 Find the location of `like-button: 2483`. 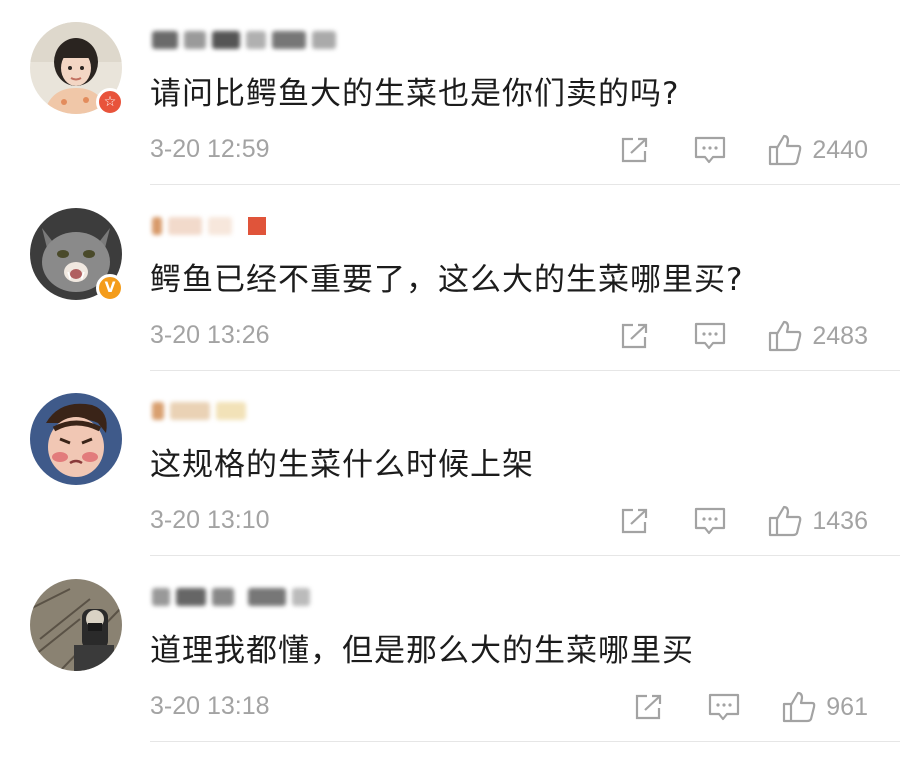

like-button: 2483 is located at coordinates (818, 336).